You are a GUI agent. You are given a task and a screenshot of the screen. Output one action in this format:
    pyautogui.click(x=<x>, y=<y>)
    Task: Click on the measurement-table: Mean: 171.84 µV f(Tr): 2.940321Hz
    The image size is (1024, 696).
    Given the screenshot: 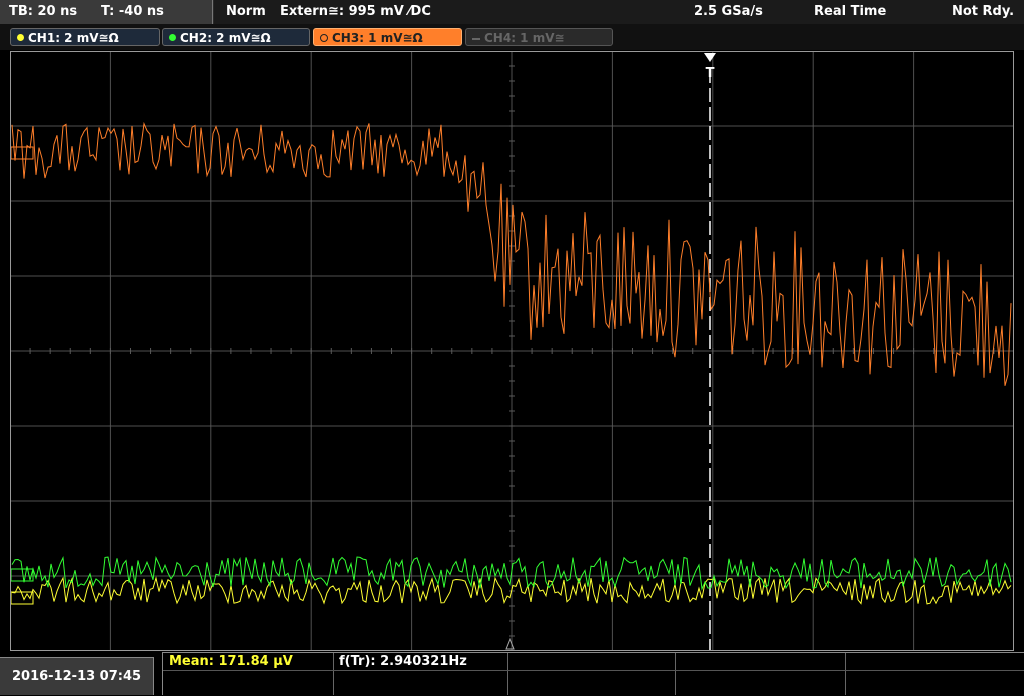 What is the action you would take?
    pyautogui.click(x=593, y=673)
    